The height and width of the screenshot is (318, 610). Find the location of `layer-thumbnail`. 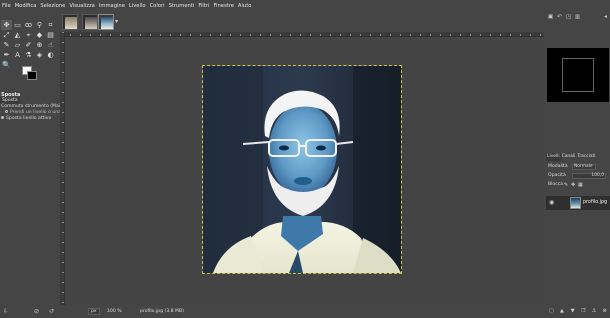

layer-thumbnail is located at coordinates (575, 203).